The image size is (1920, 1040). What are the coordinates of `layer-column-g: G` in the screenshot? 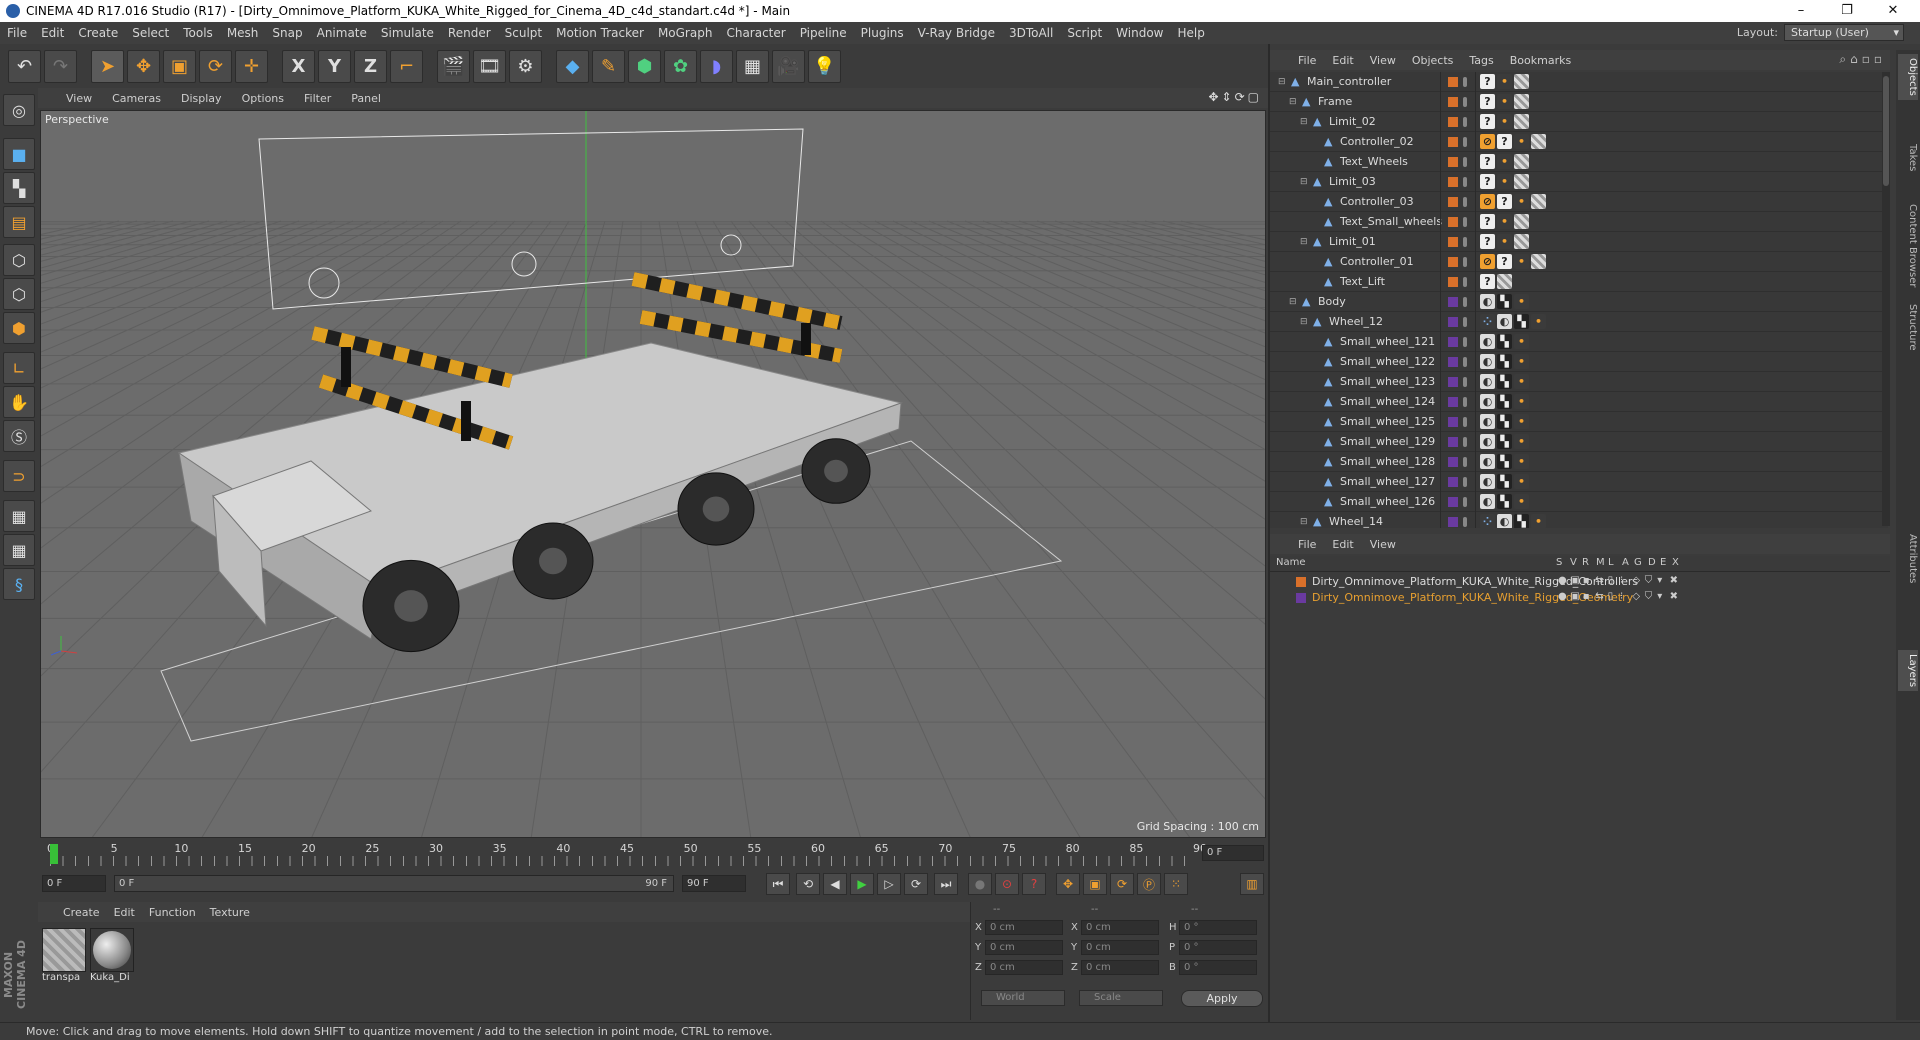 It's located at (1638, 562).